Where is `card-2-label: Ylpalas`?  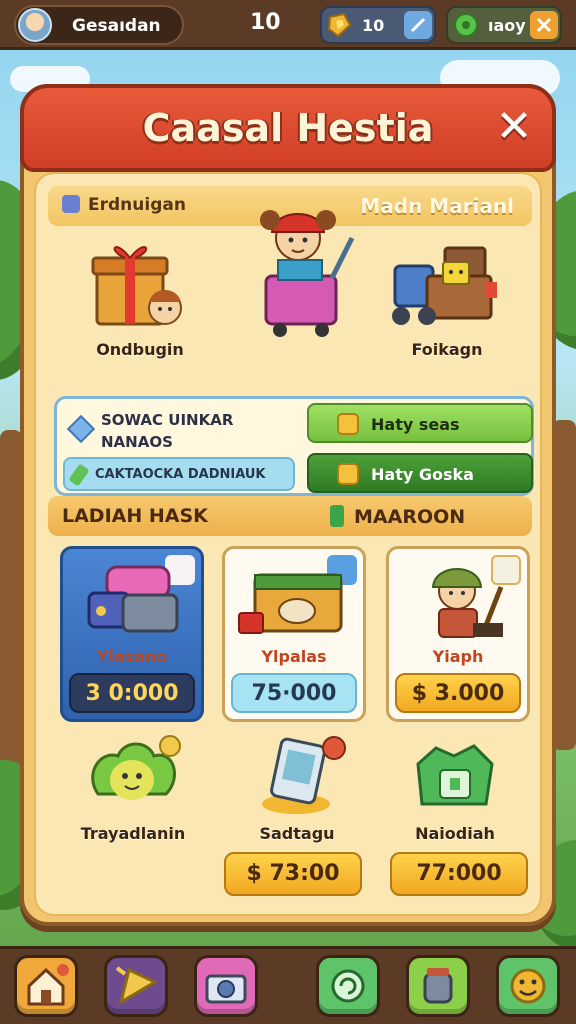 card-2-label: Ylpalas is located at coordinates (294, 656).